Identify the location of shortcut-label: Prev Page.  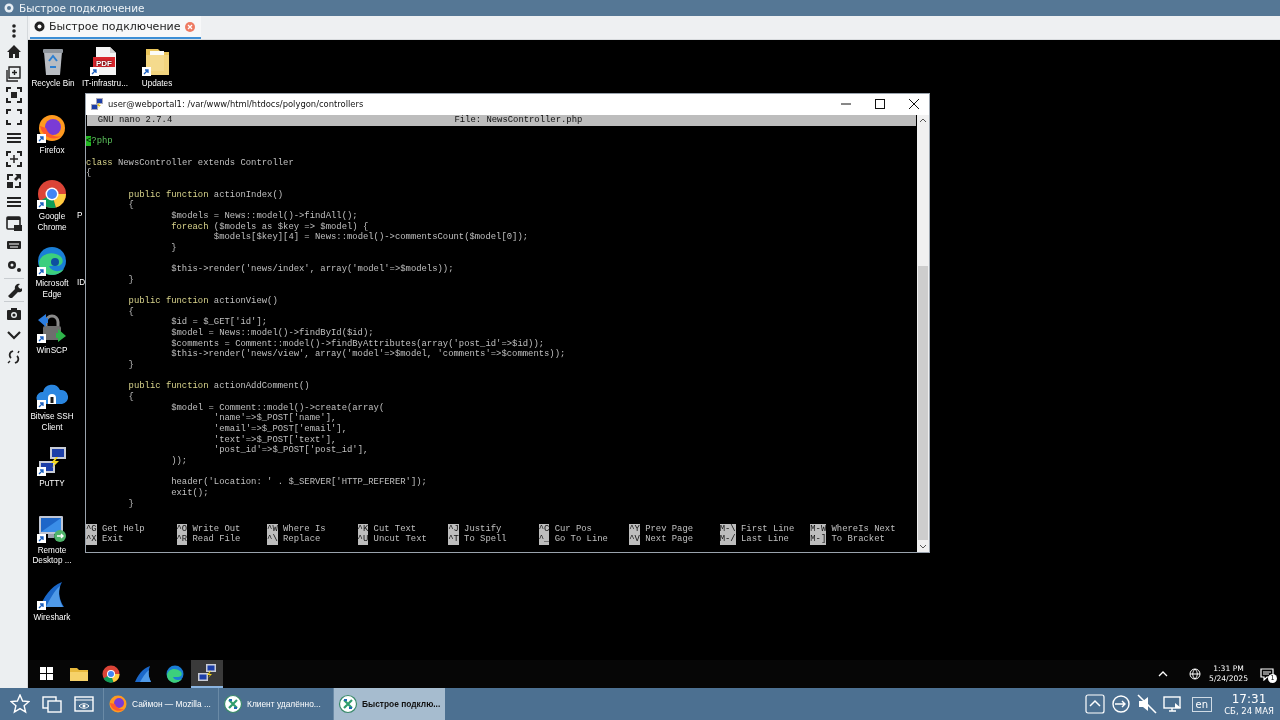
(669, 529).